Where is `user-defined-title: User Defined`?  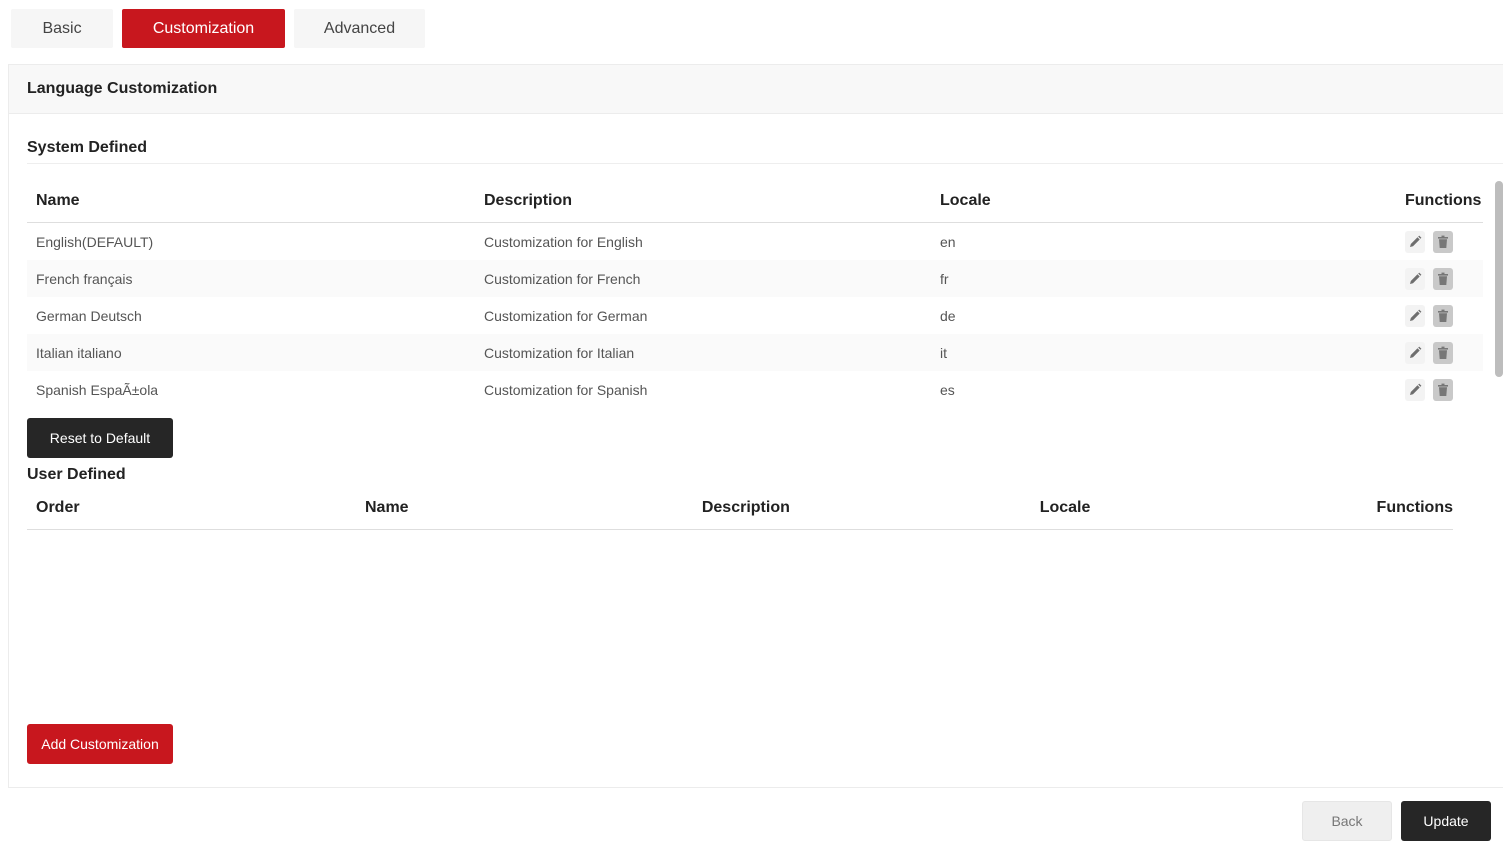
user-defined-title: User Defined is located at coordinates (76, 474).